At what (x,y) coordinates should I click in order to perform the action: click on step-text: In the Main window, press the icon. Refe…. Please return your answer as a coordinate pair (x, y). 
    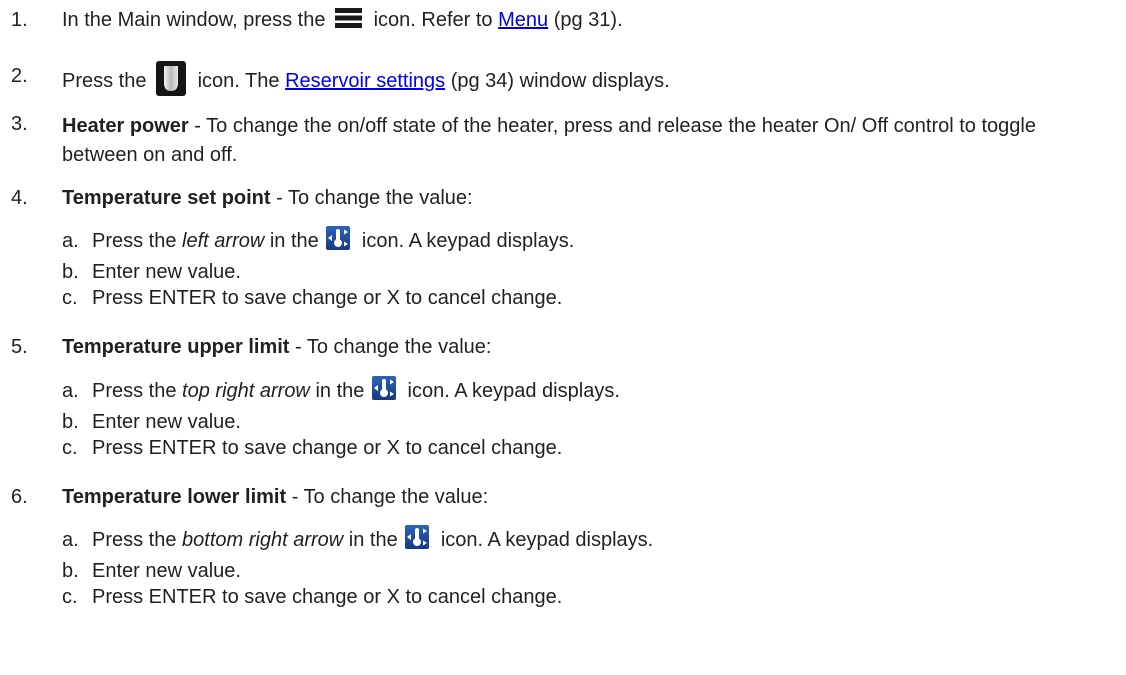
    Looking at the image, I should click on (342, 19).